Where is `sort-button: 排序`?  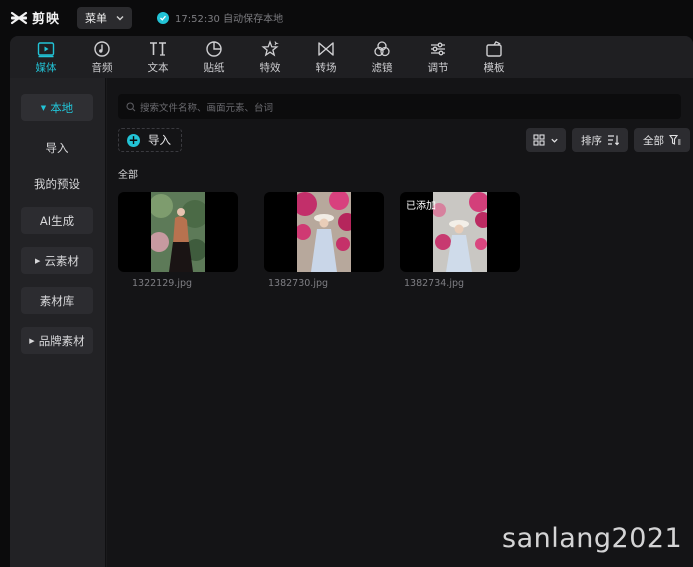 sort-button: 排序 is located at coordinates (600, 140).